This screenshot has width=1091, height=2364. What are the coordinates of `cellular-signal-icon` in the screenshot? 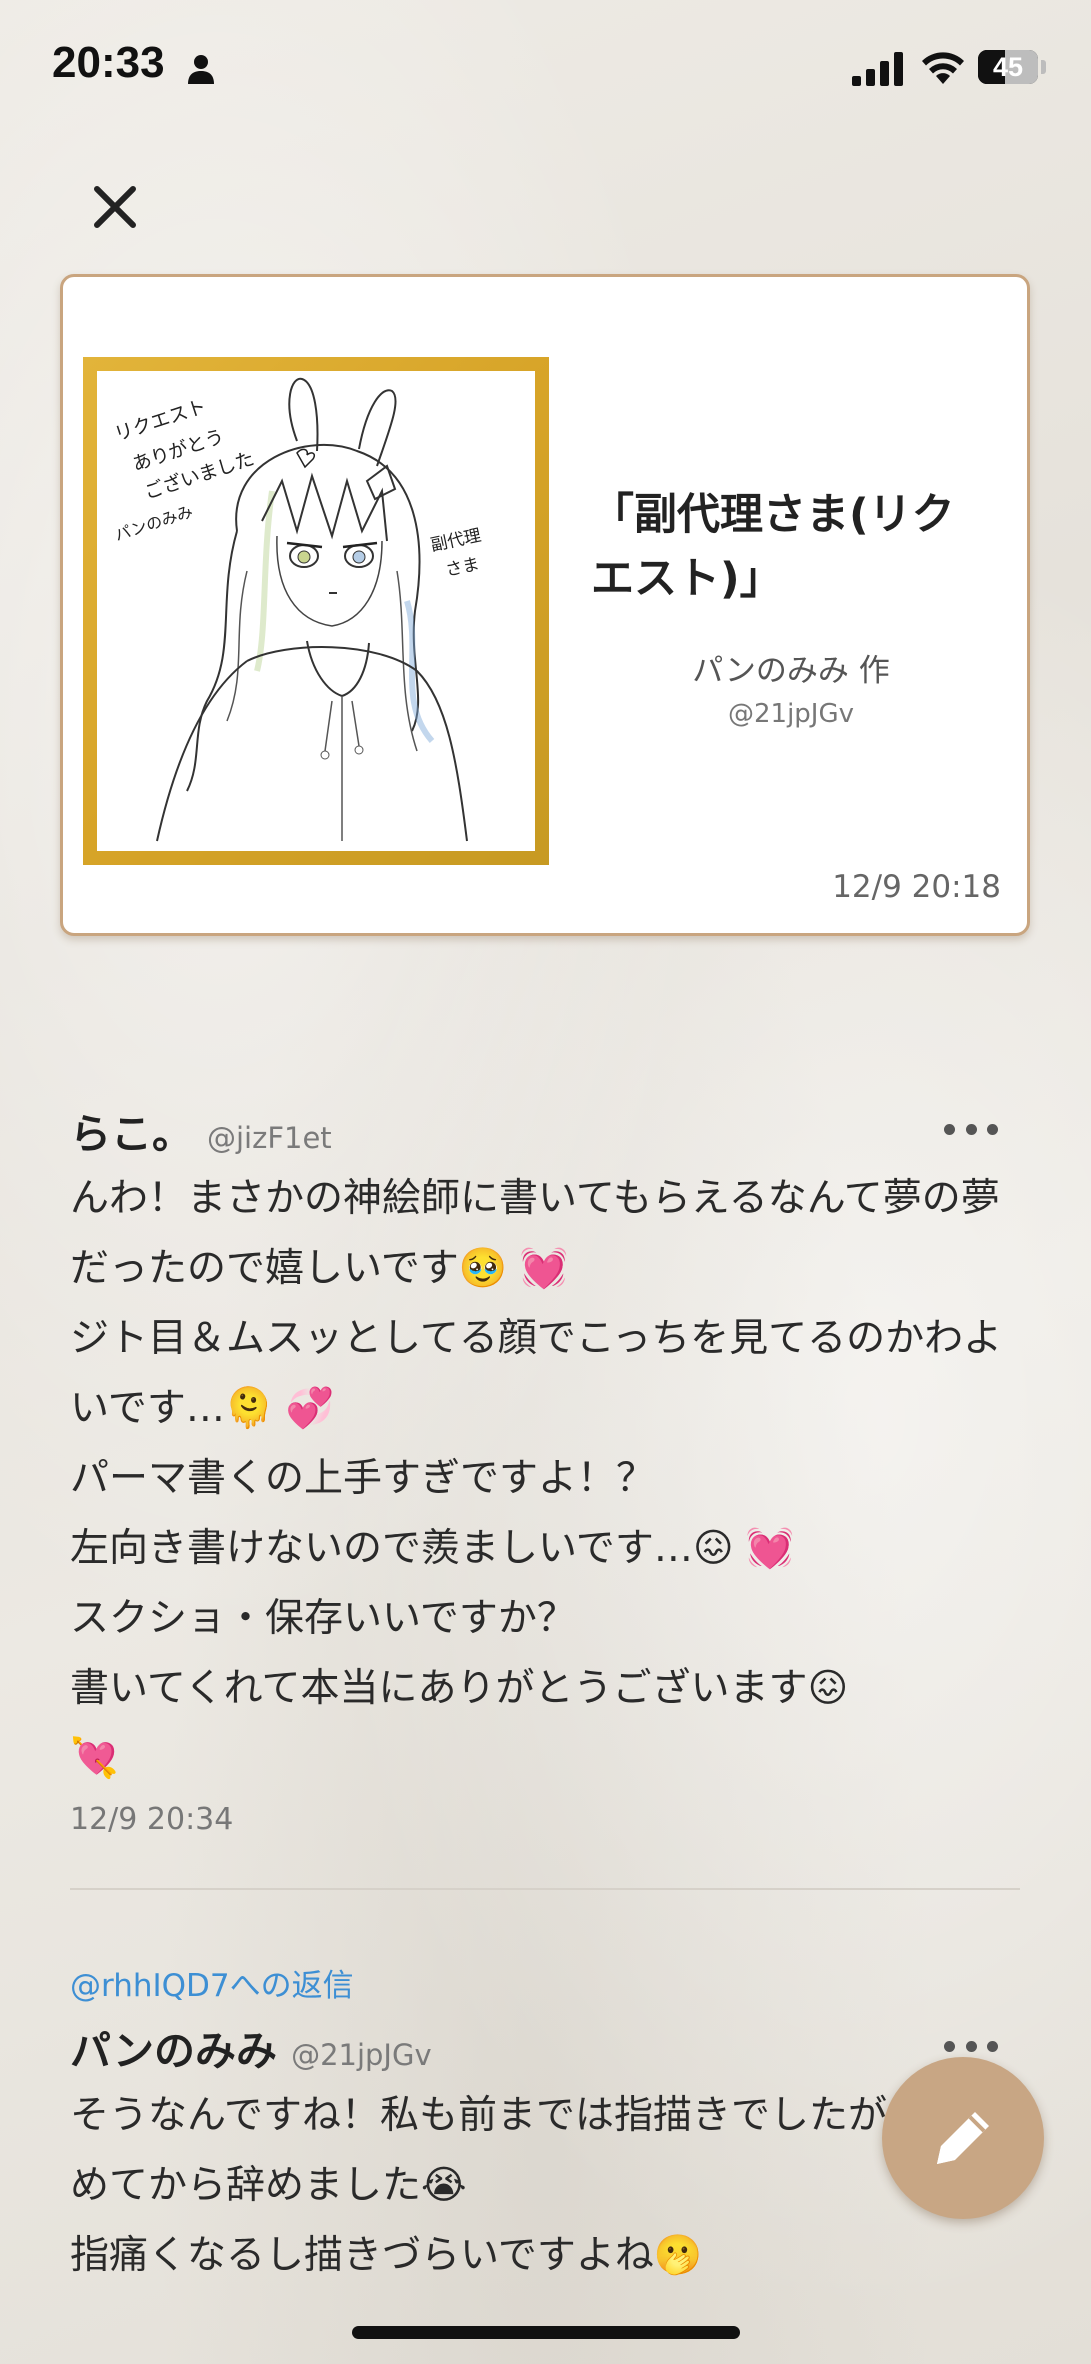 It's located at (877, 69).